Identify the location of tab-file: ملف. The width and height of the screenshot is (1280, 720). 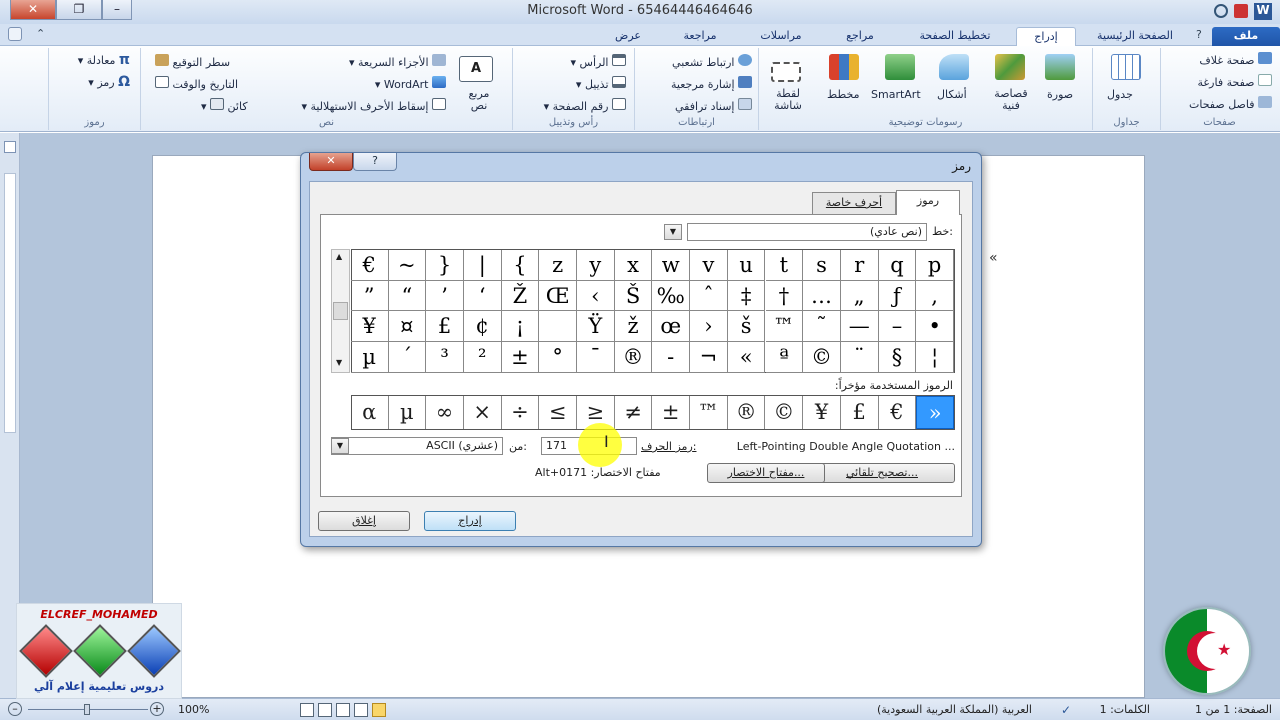
(1246, 36).